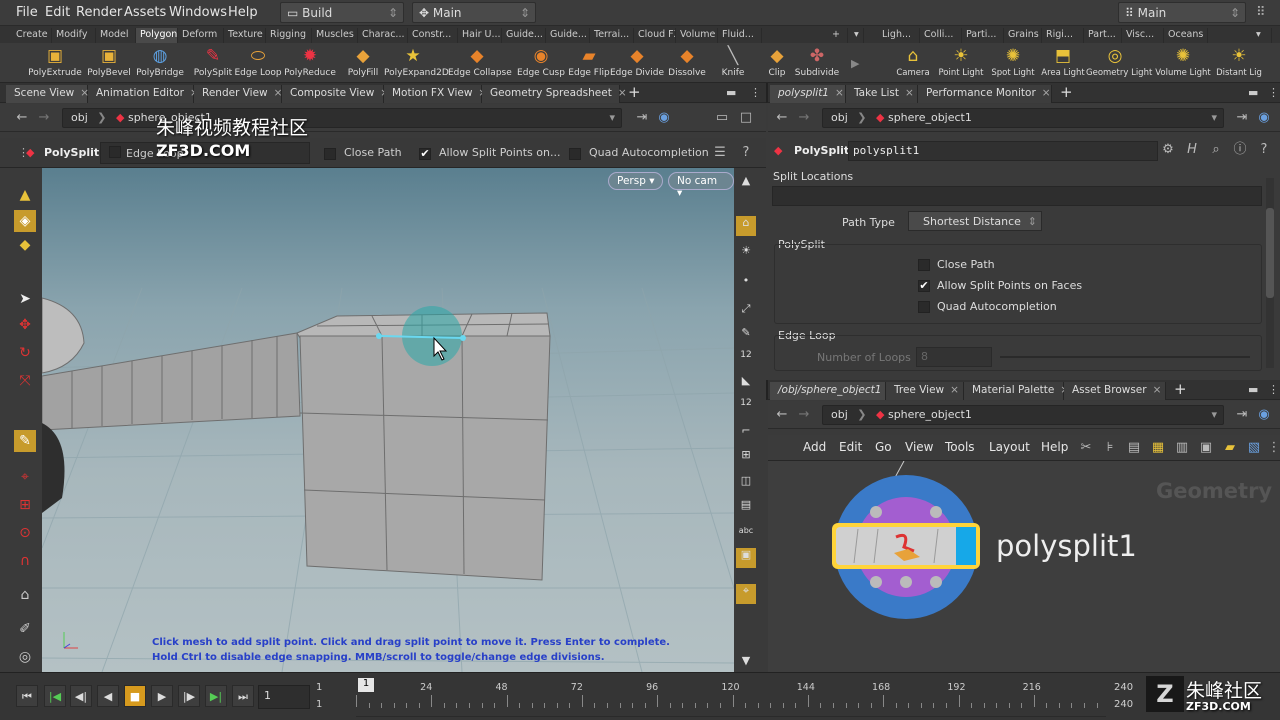 Image resolution: width=1280 pixels, height=720 pixels. Describe the element at coordinates (319, 687) in the screenshot. I see `start-frame: 1` at that location.